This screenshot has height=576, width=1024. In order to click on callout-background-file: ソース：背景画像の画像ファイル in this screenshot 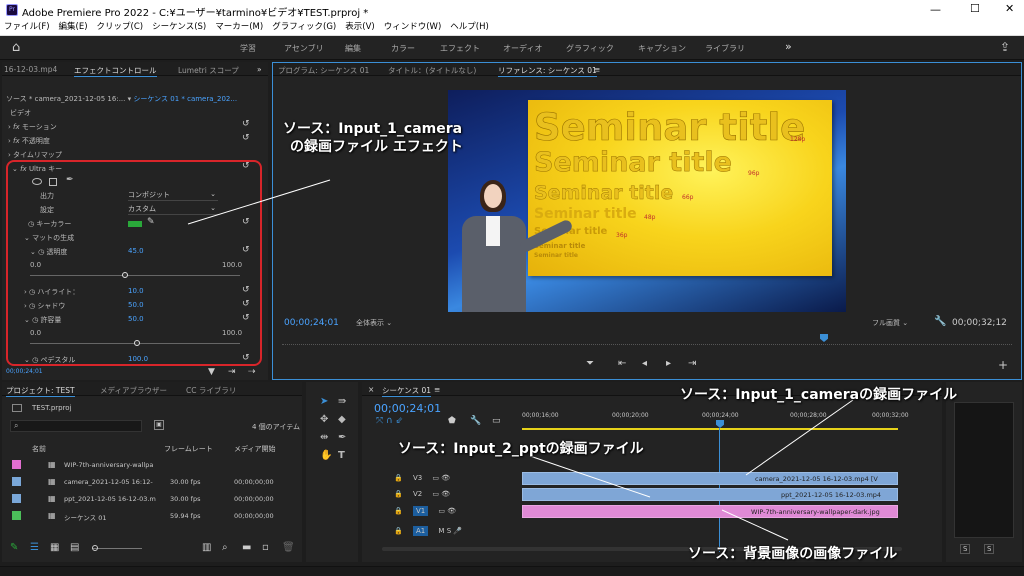, I will do `click(793, 554)`.